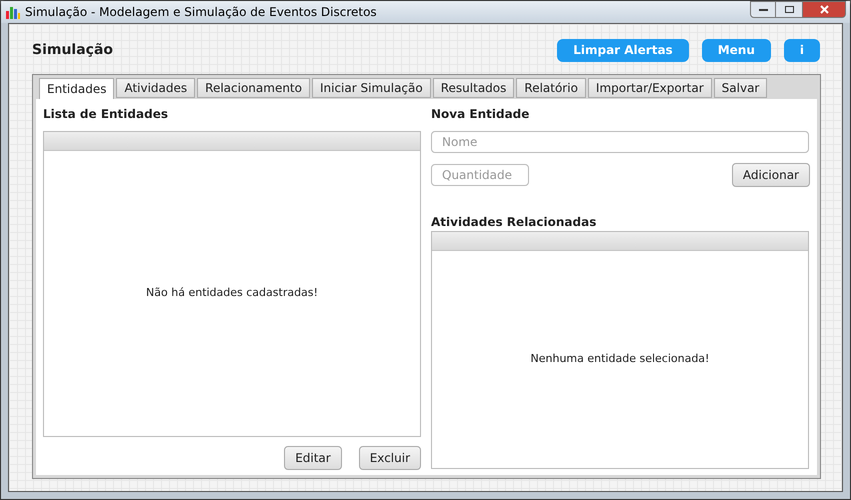  I want to click on close-button, so click(824, 9).